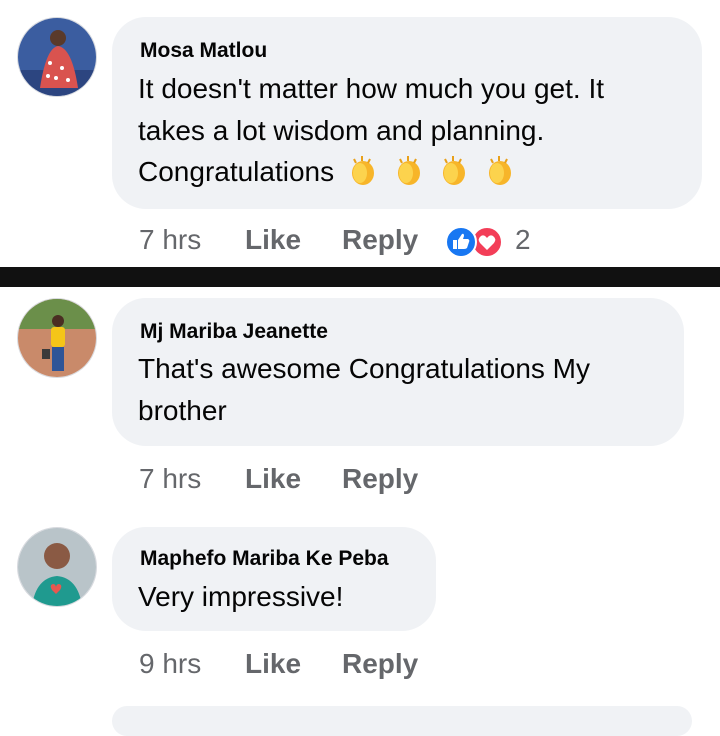 Image resolution: width=720 pixels, height=736 pixels. Describe the element at coordinates (500, 242) in the screenshot. I see `reaction-summary: 2` at that location.